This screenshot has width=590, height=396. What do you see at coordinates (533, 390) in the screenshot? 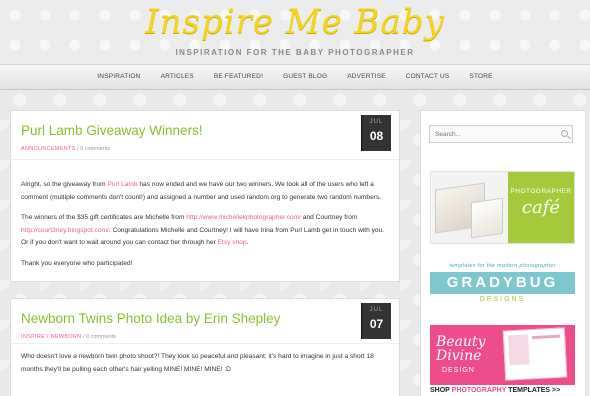
I see `cta-text: TEMPLATES >>` at bounding box center [533, 390].